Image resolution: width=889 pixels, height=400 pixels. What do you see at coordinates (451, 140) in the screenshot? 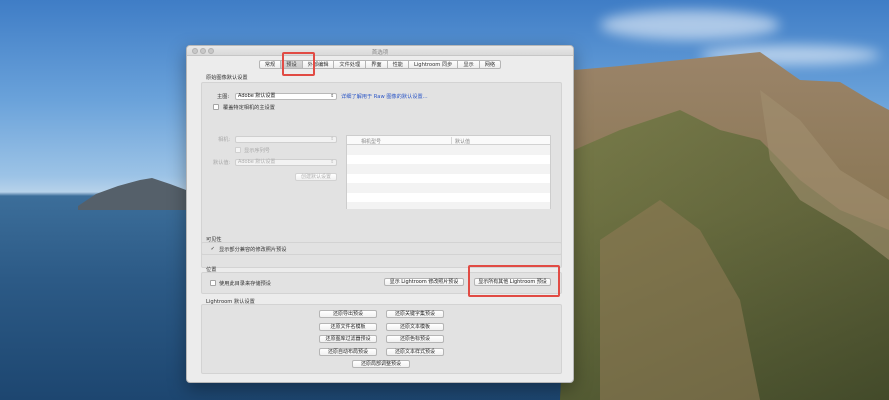
I see `column-divider` at bounding box center [451, 140].